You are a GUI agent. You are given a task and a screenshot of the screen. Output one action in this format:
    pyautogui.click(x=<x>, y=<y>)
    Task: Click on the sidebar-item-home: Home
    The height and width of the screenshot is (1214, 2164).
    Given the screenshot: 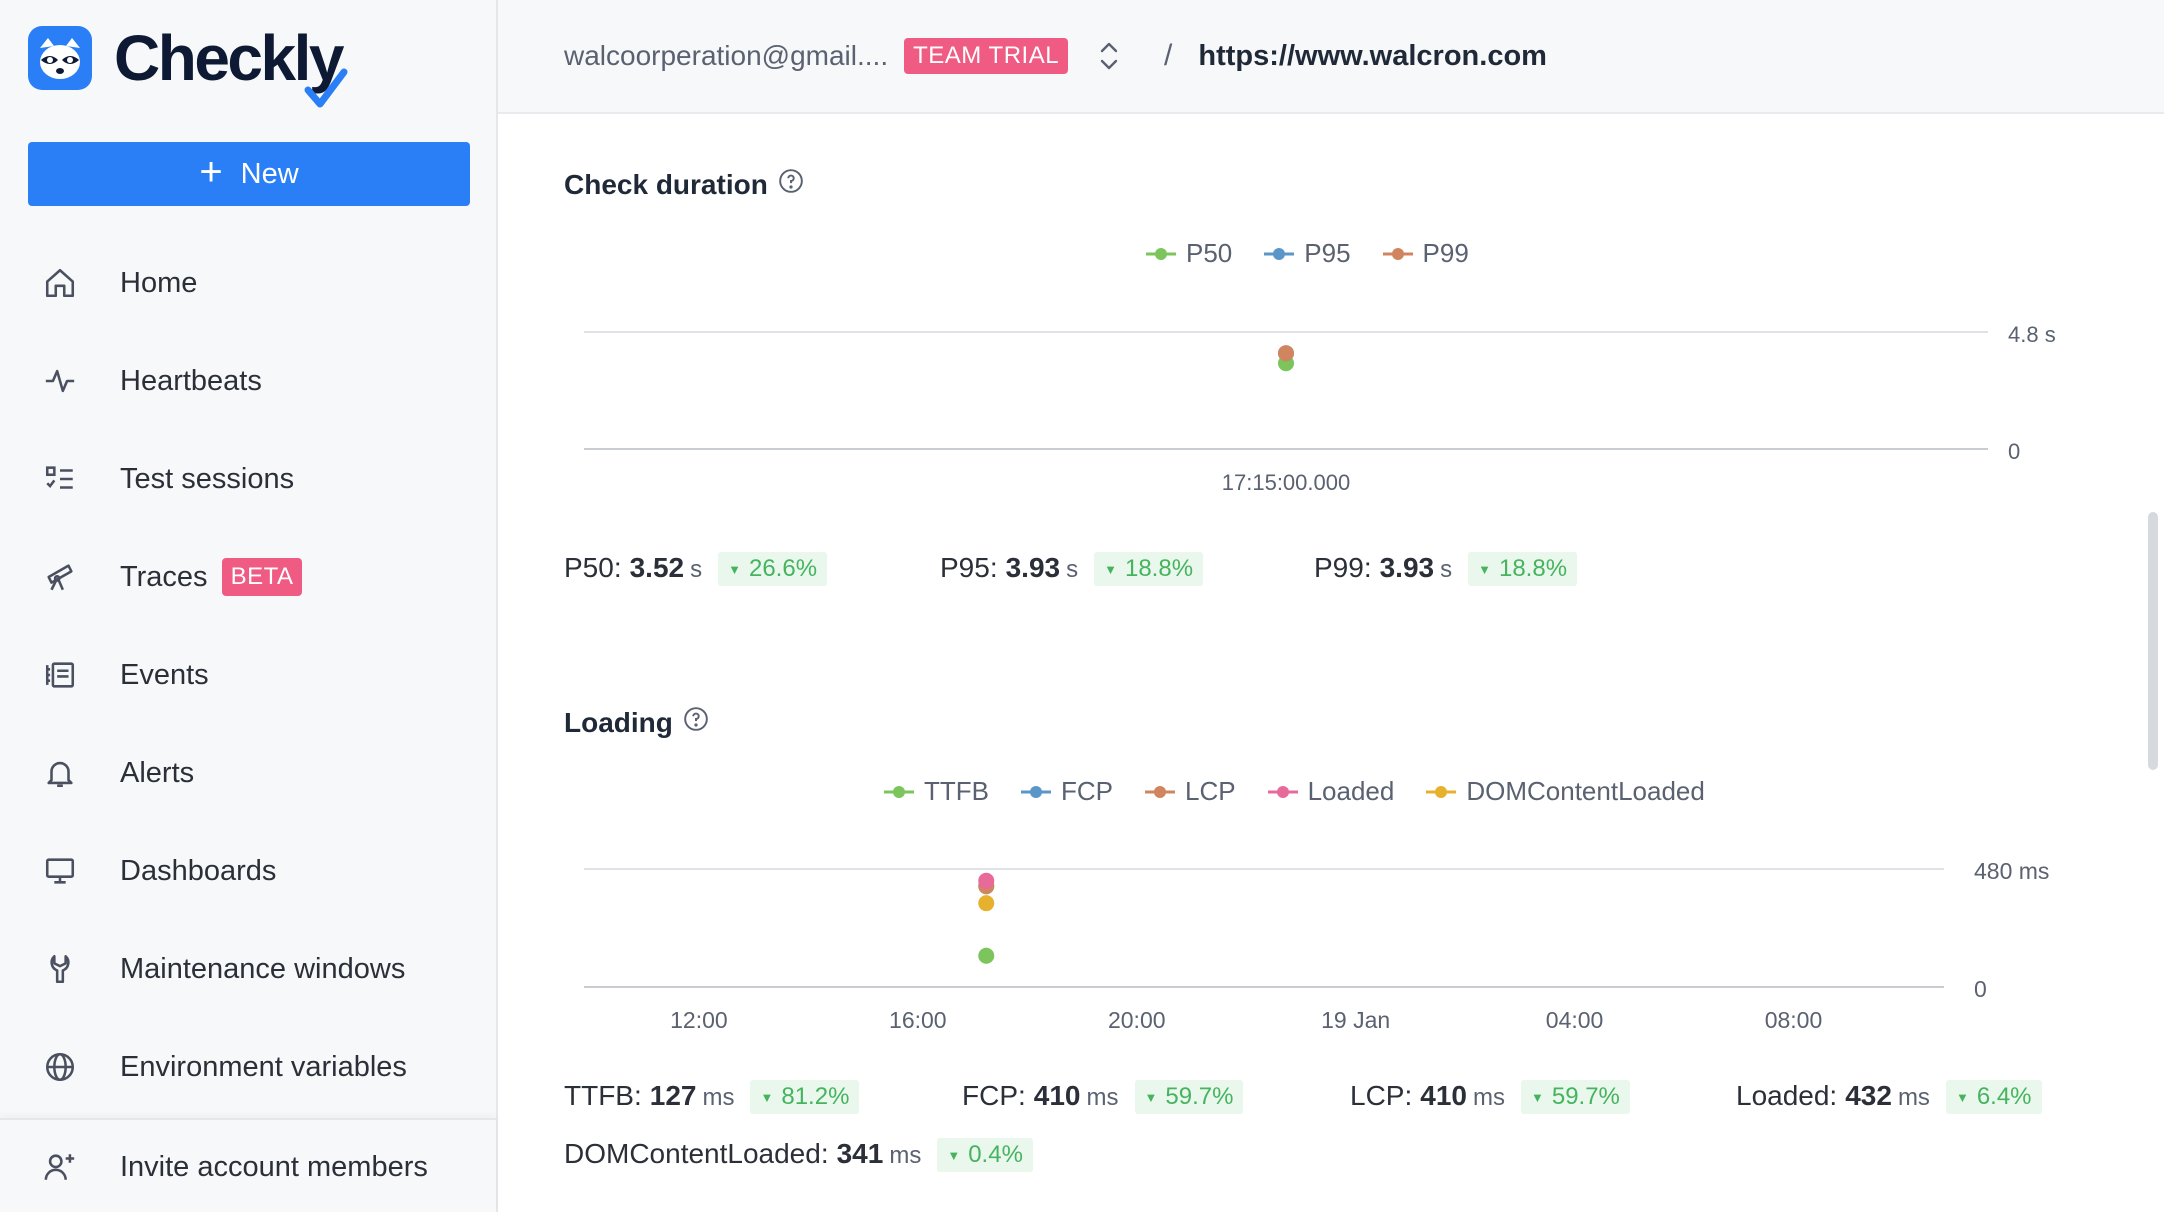 What is the action you would take?
    pyautogui.click(x=248, y=283)
    